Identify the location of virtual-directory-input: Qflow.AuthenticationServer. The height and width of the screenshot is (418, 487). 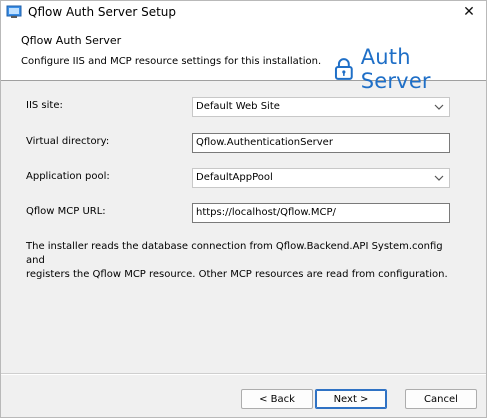
(321, 143).